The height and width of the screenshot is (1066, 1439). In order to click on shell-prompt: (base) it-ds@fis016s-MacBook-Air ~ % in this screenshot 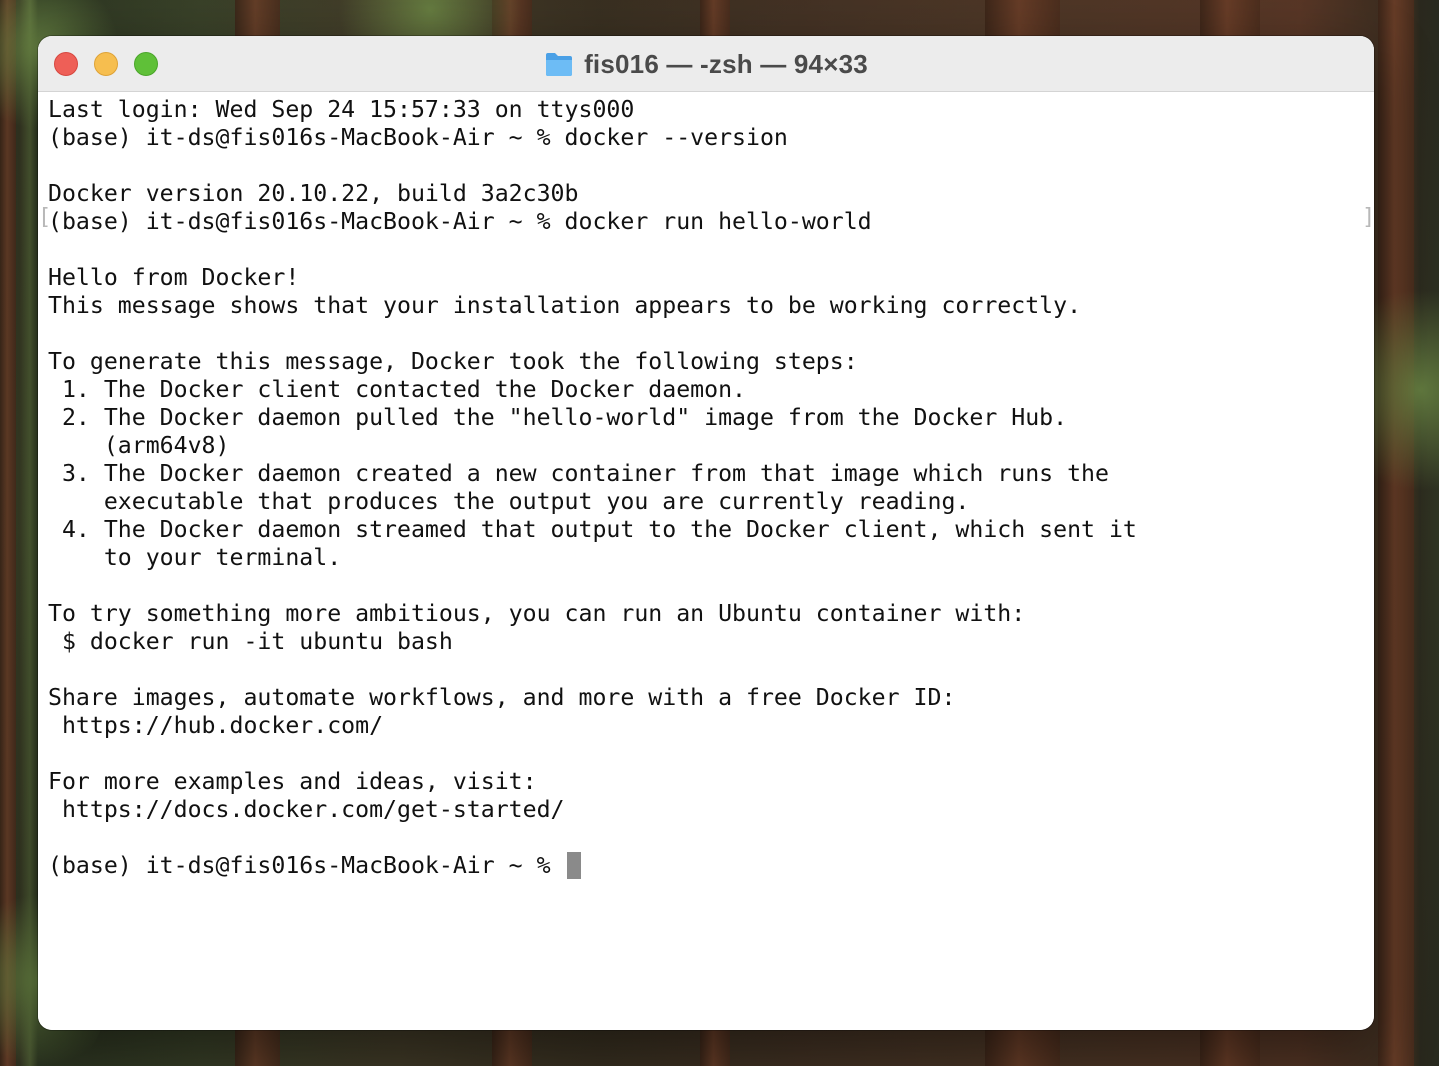, I will do `click(306, 865)`.